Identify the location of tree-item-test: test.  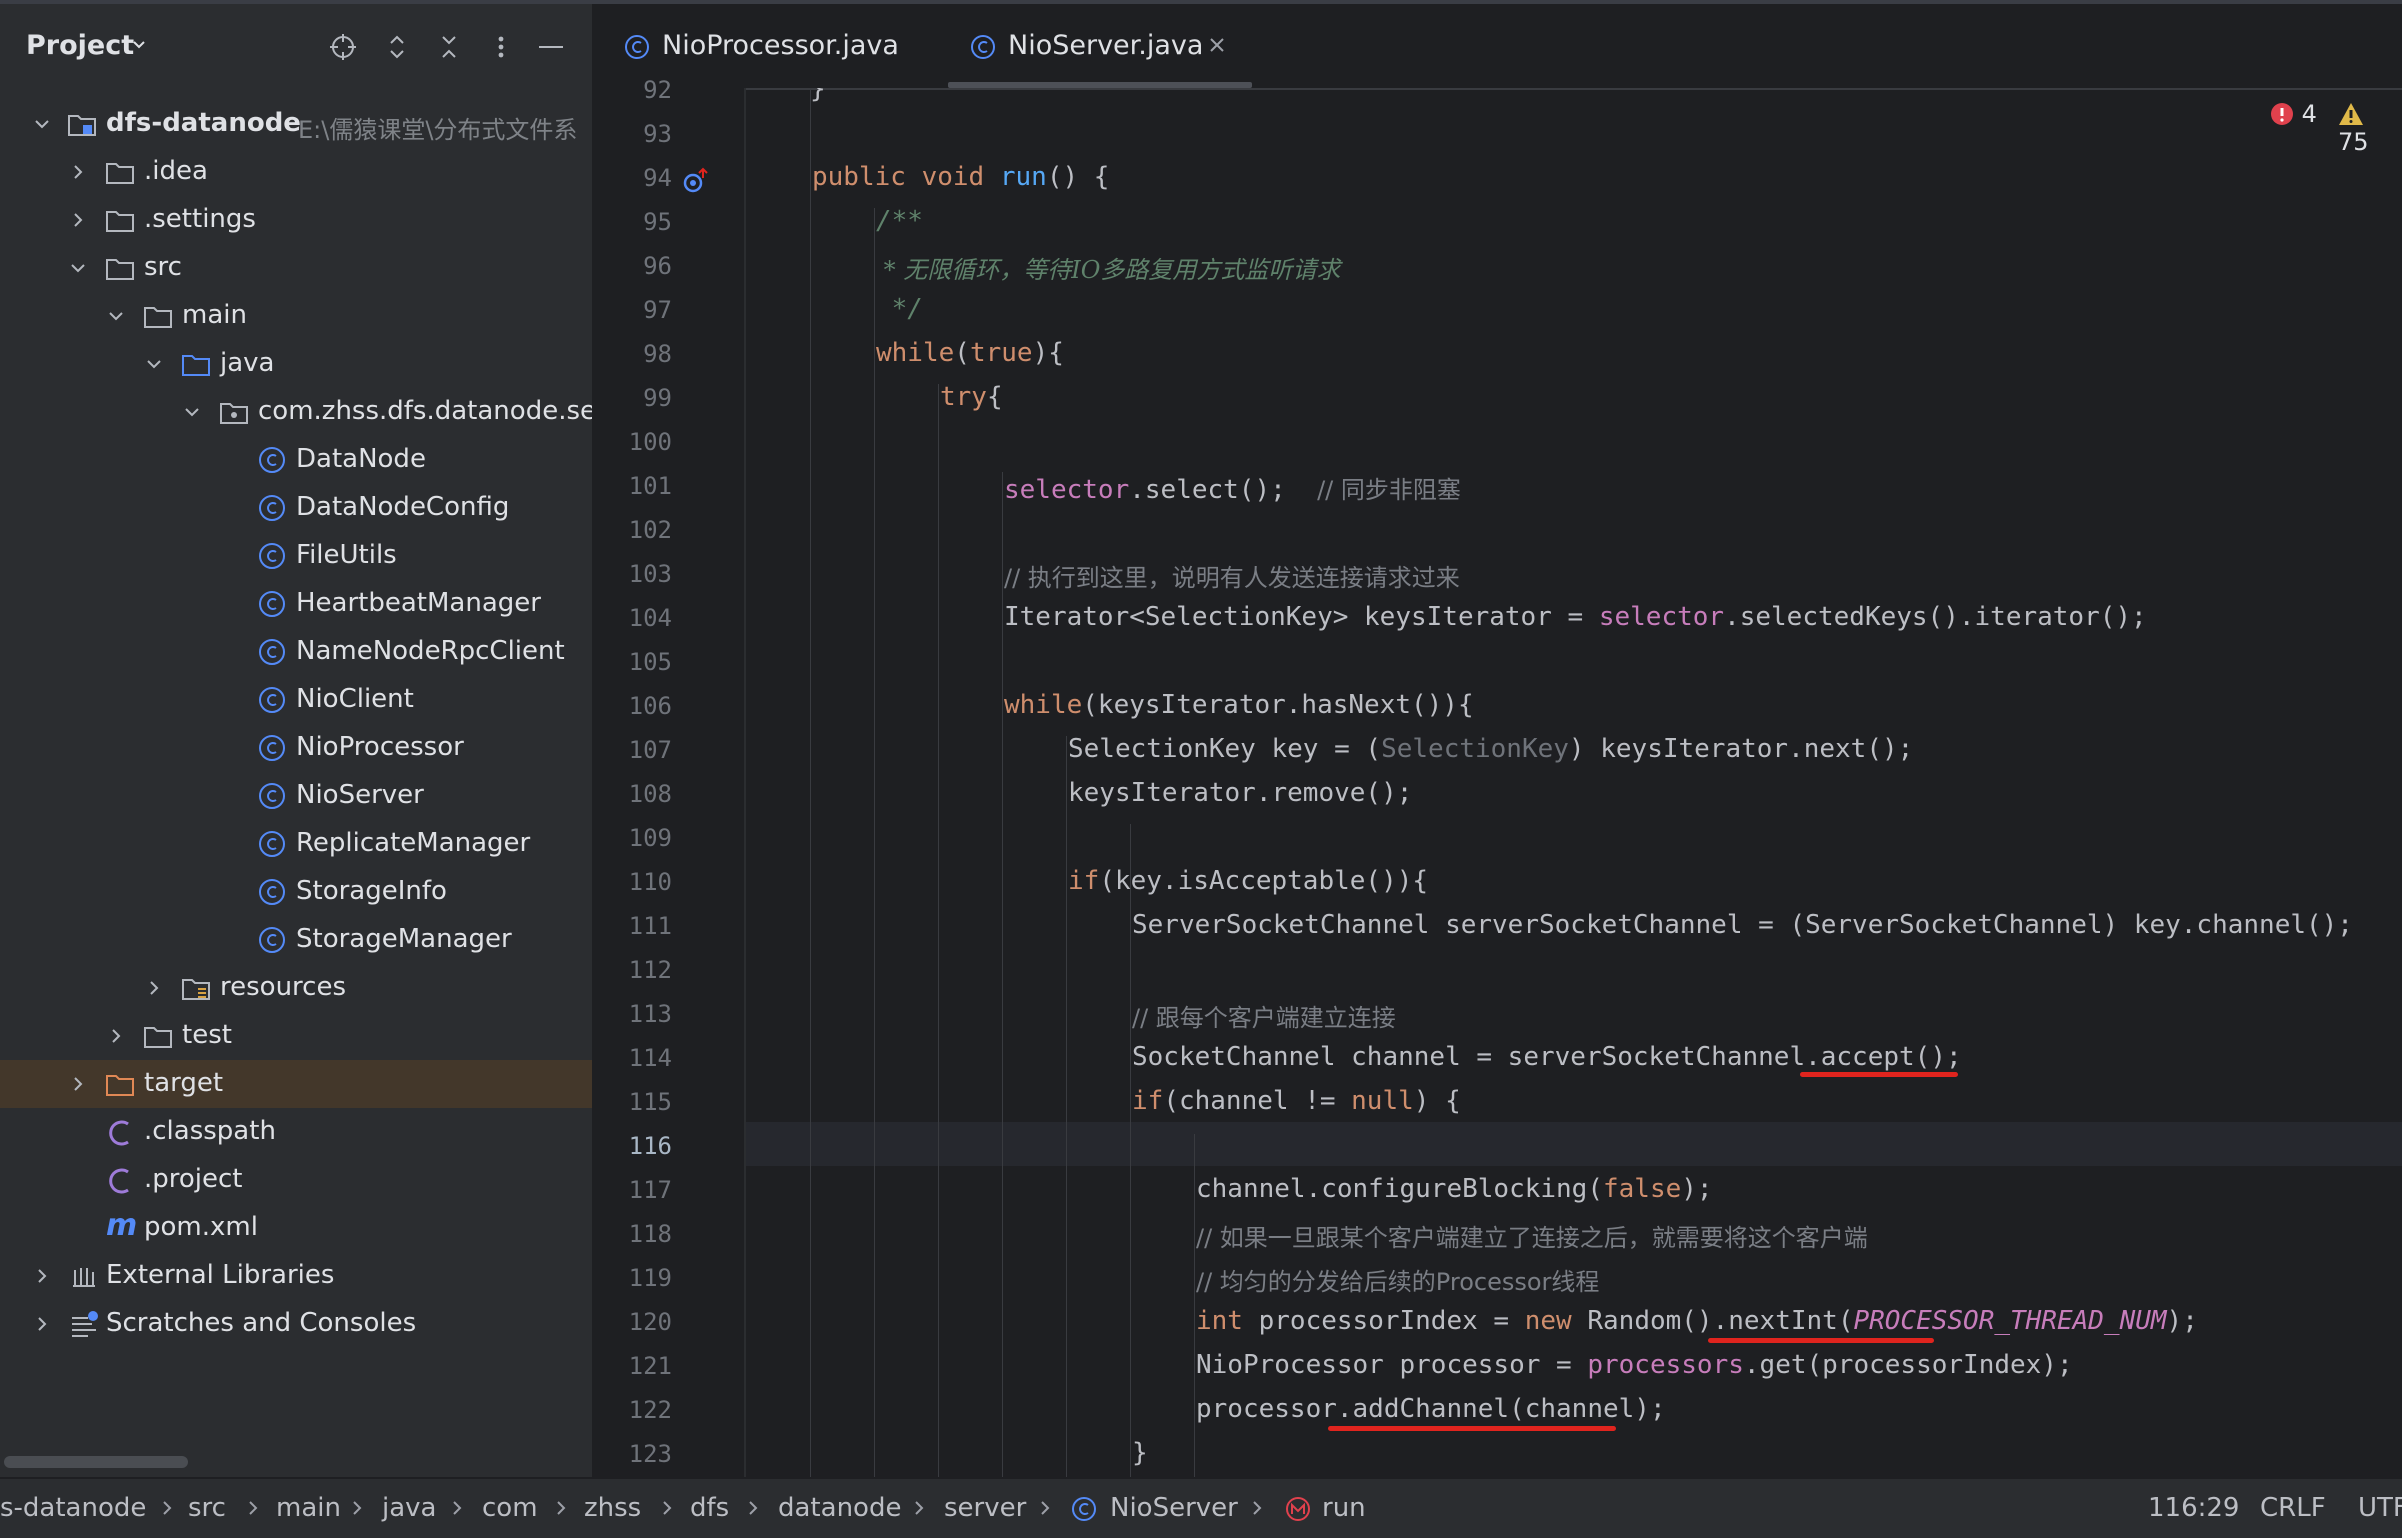
(296, 1036).